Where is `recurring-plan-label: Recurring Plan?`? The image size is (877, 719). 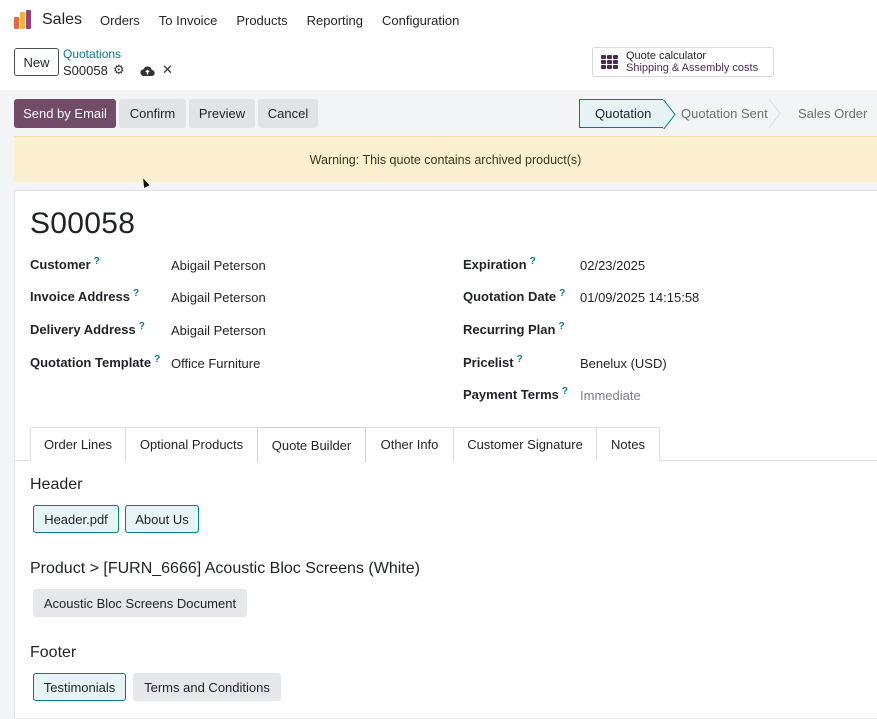
recurring-plan-label: Recurring Plan? is located at coordinates (514, 329).